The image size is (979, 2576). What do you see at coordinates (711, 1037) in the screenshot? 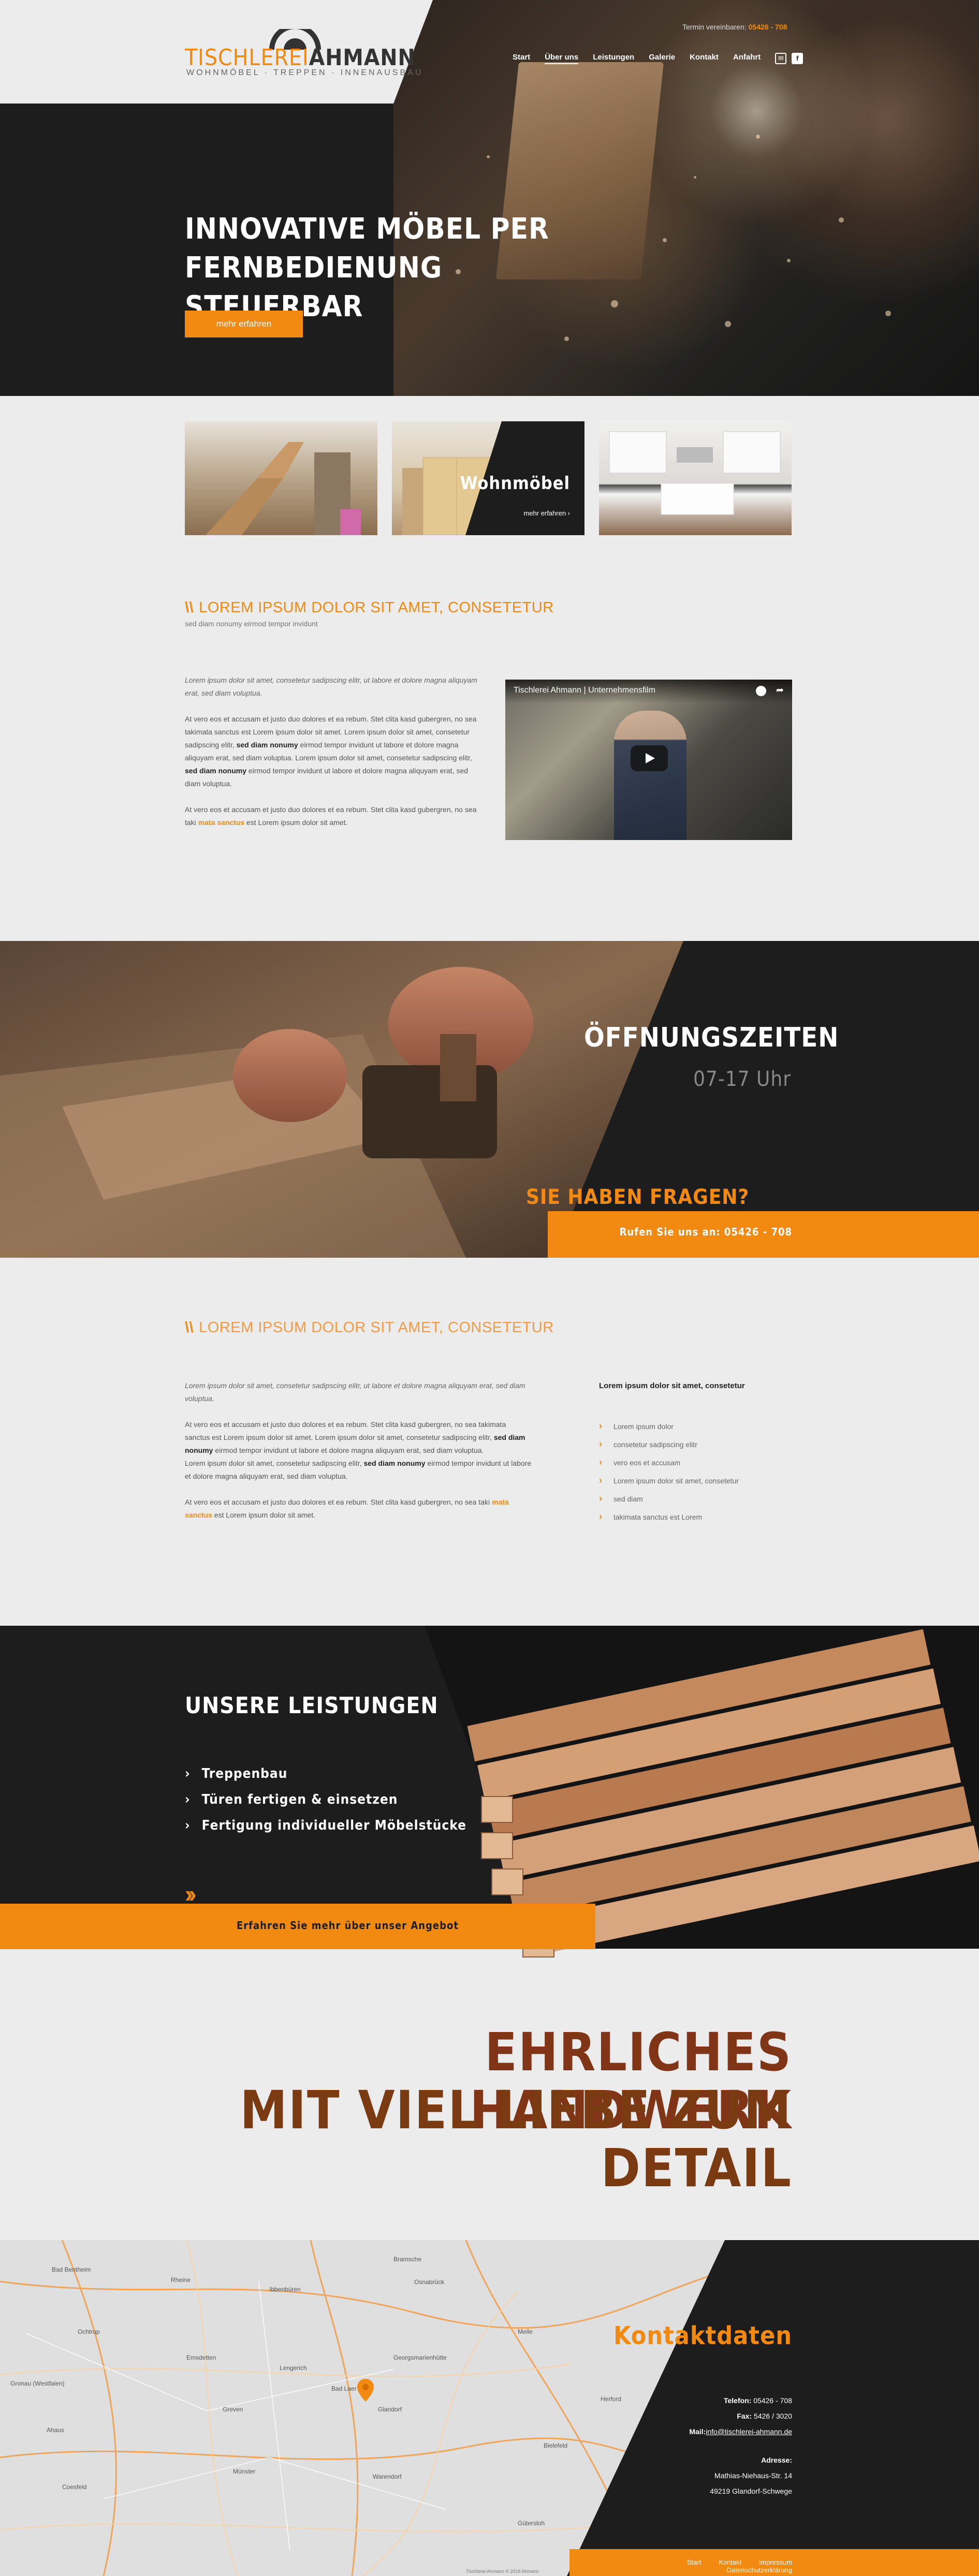
I see `hours-title: ÖFFNUNGSZEITEN` at bounding box center [711, 1037].